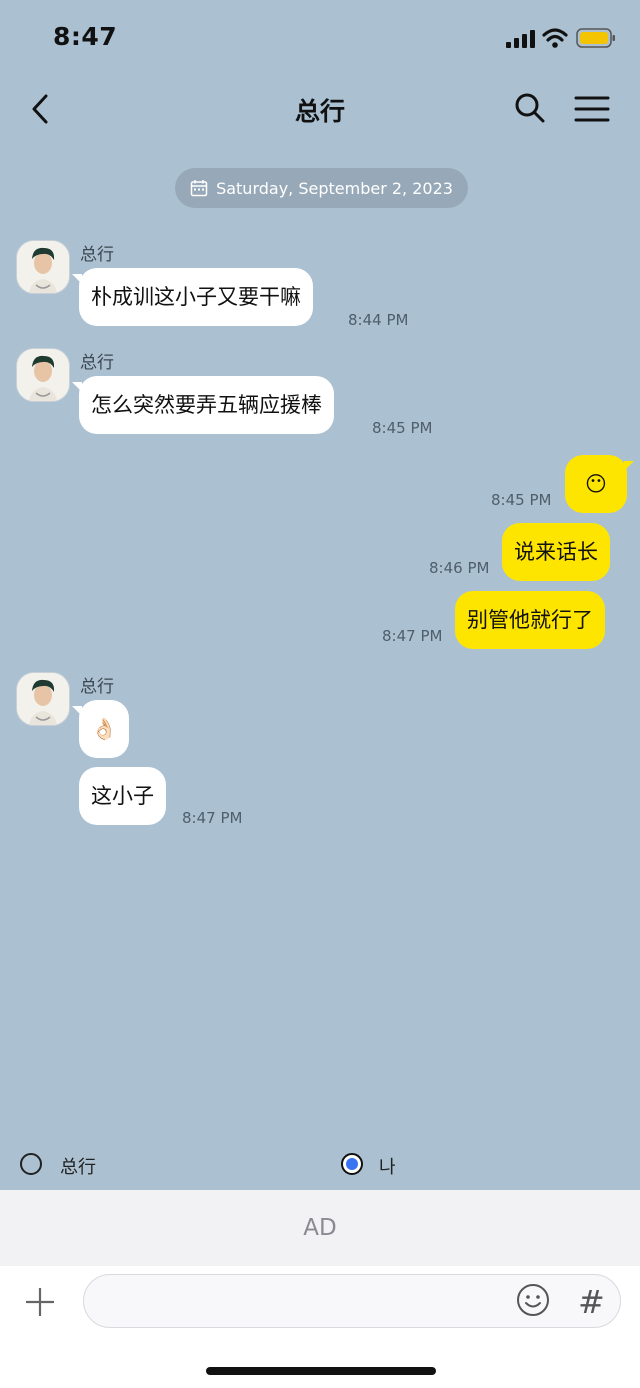 The image size is (640, 1388). Describe the element at coordinates (556, 552) in the screenshot. I see `my-message-bubble: 说来话长` at that location.